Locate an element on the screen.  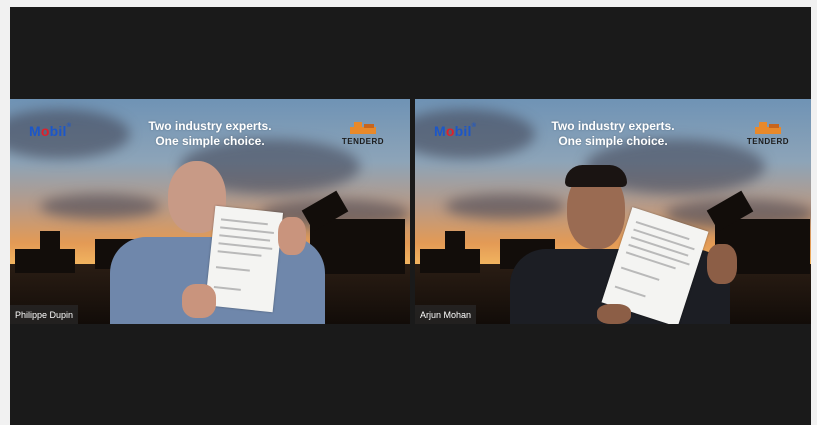
signed-document is located at coordinates (244, 259).